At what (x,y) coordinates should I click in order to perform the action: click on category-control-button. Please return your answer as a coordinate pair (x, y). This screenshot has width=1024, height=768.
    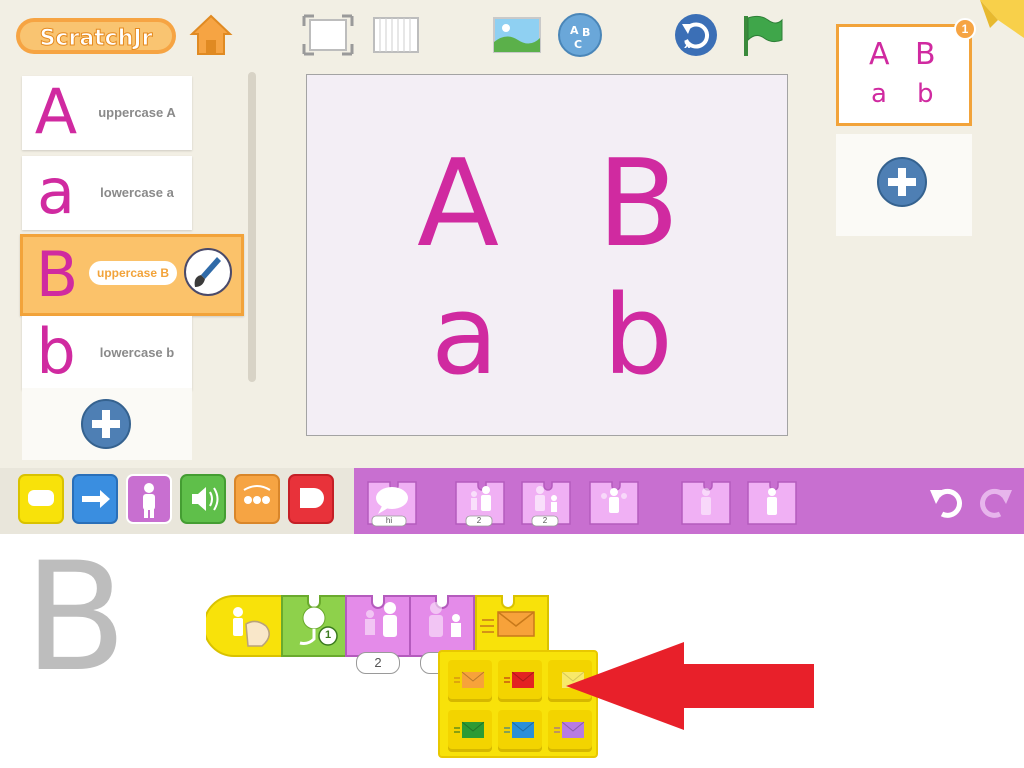
    Looking at the image, I should click on (257, 499).